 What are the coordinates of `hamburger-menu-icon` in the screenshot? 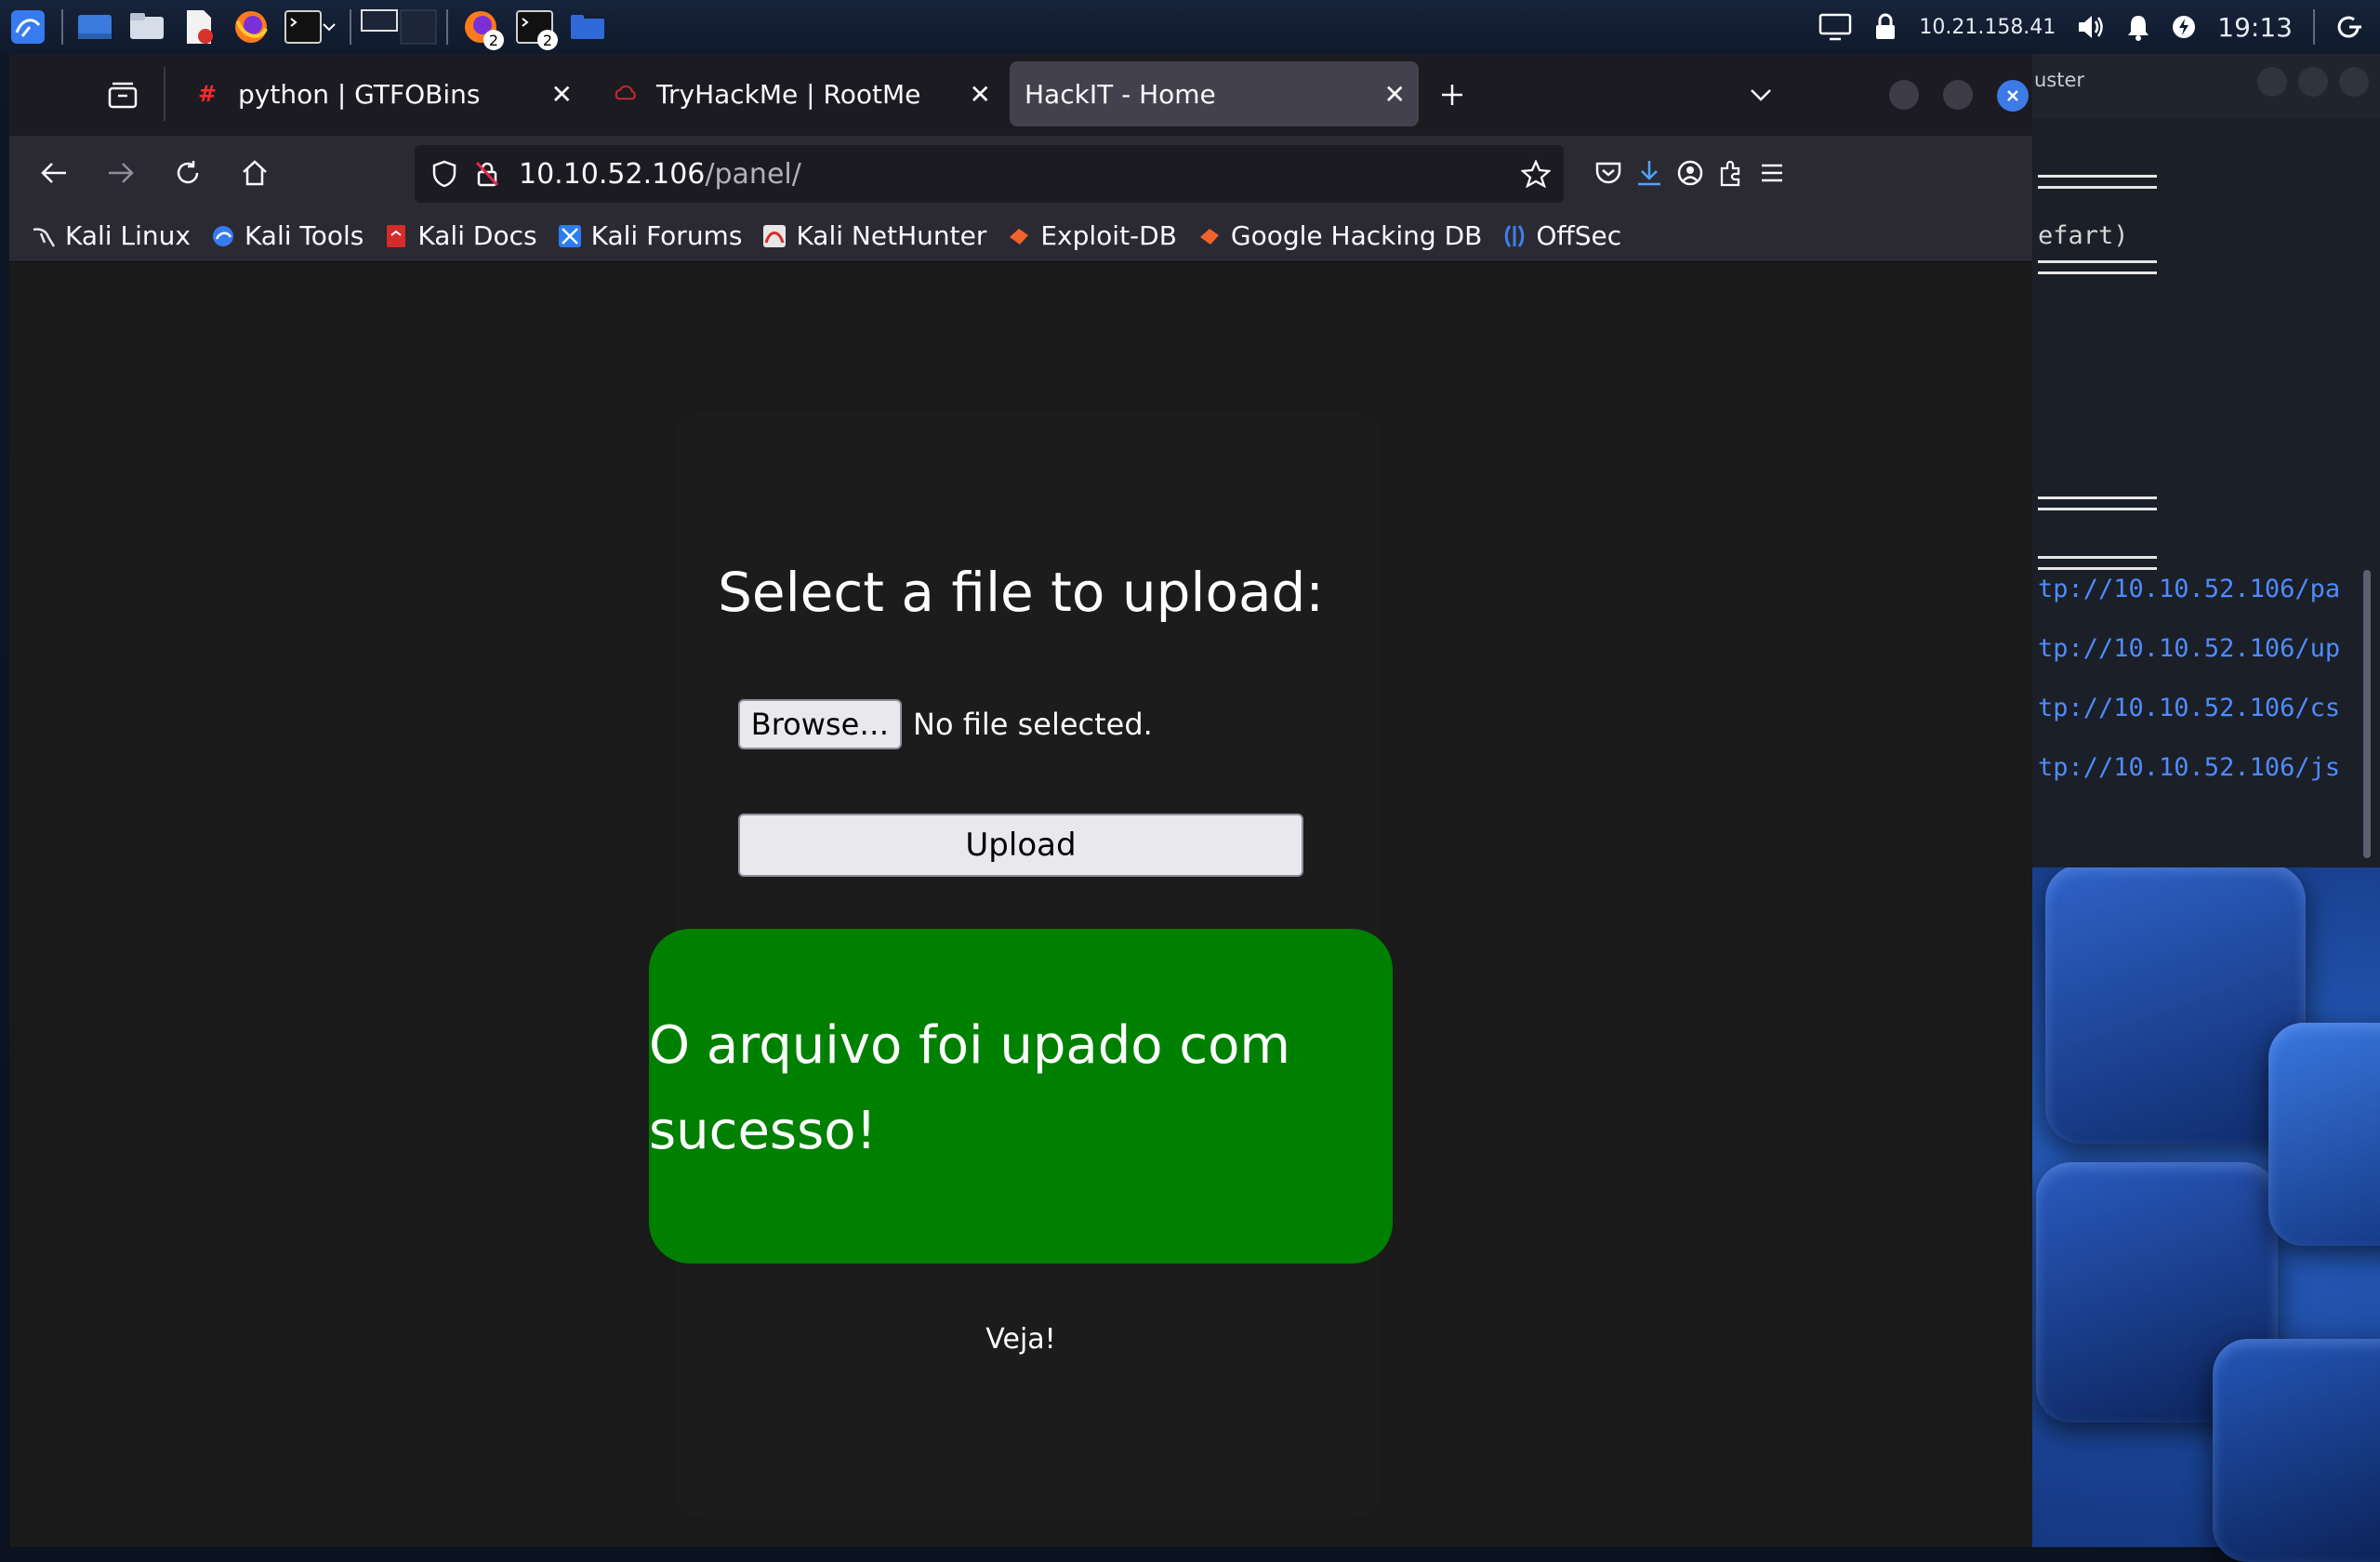 It's located at (1772, 173).